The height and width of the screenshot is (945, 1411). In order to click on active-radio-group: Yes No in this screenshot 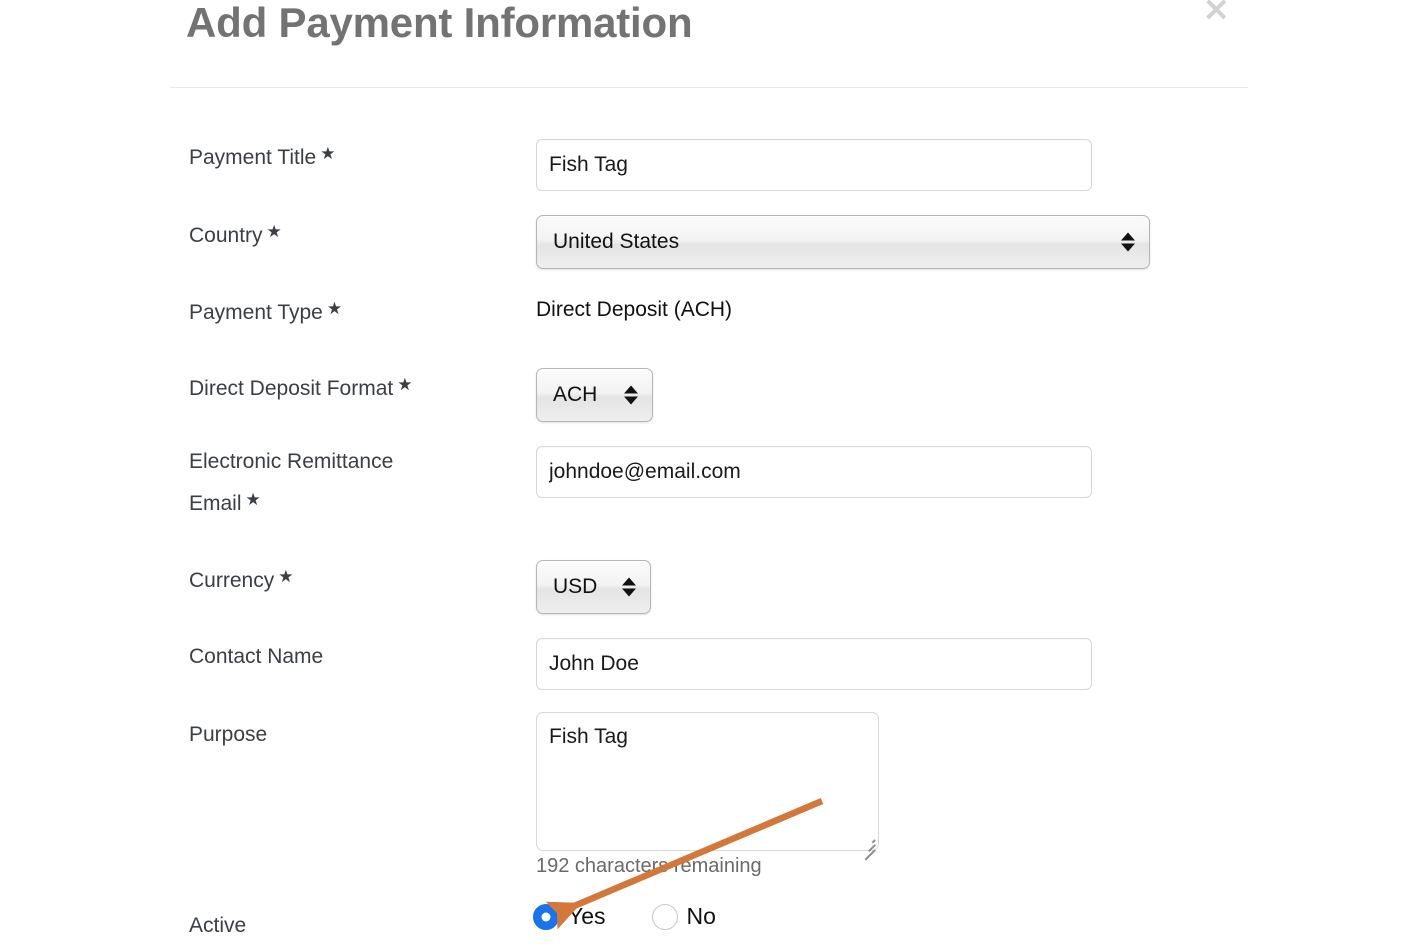, I will do `click(639, 916)`.